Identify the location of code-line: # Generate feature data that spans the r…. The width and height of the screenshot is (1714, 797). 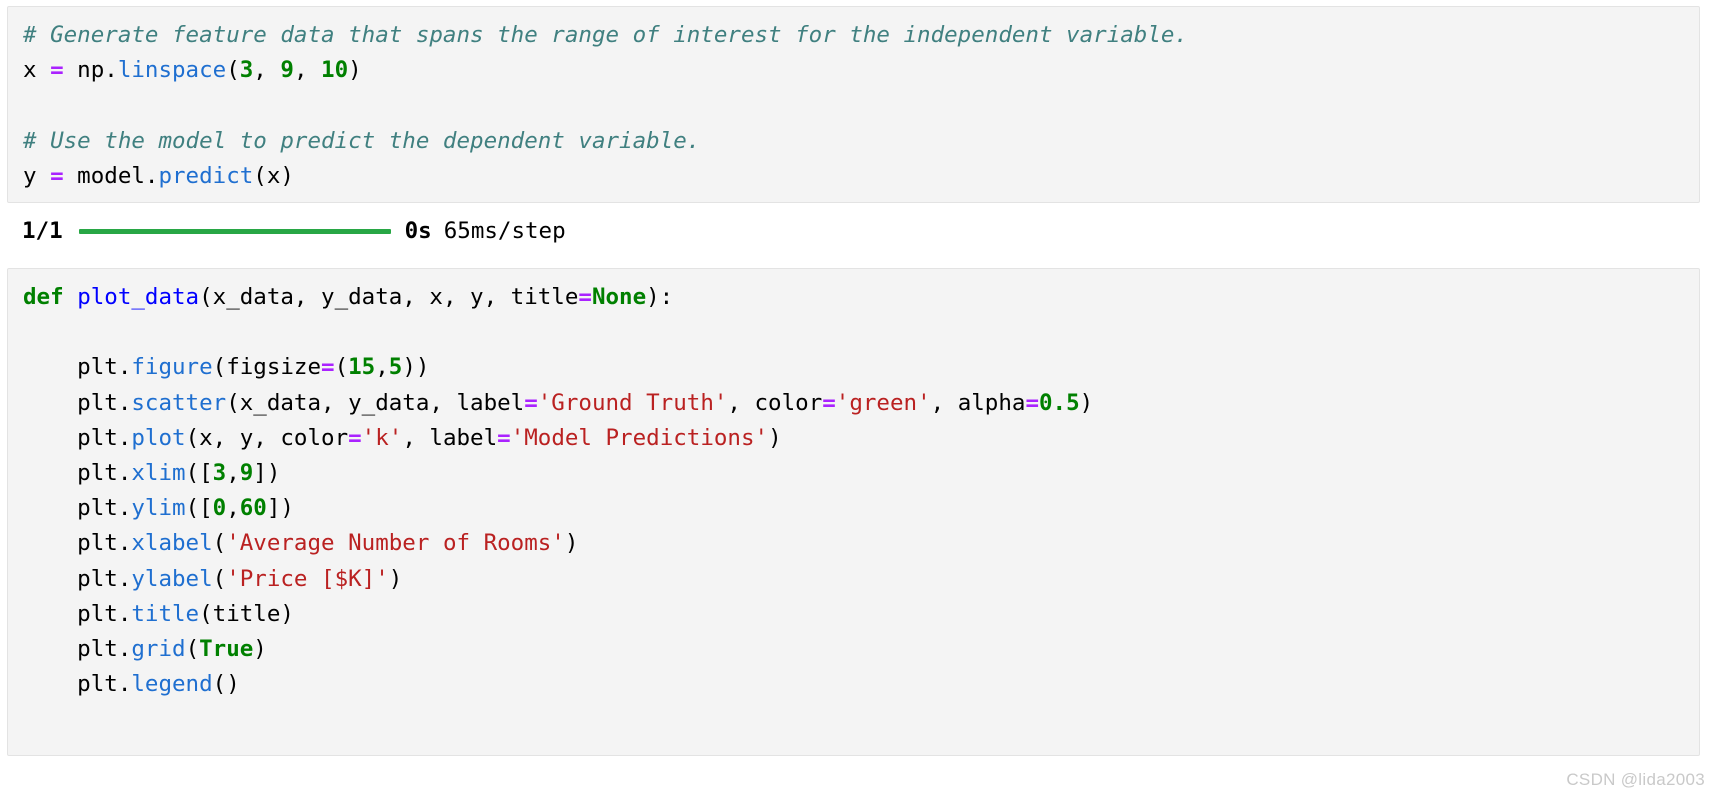
(605, 35).